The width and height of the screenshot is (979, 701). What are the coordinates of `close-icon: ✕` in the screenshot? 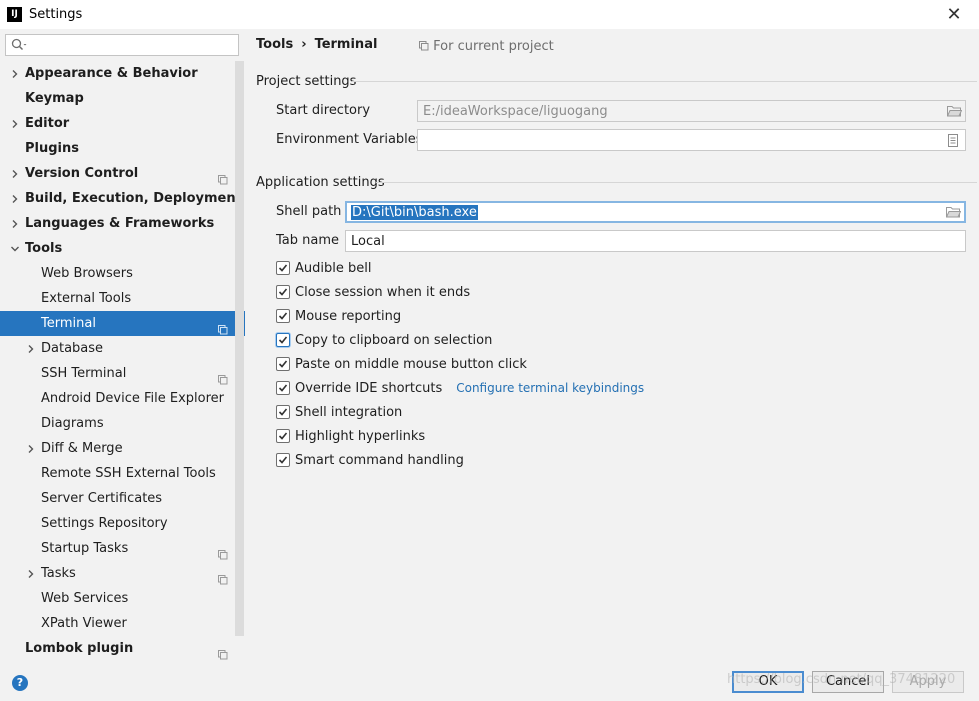 It's located at (954, 14).